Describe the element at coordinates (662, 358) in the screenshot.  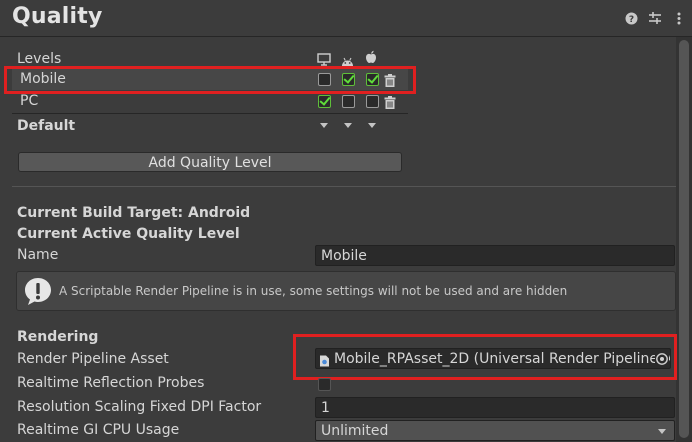
I see `object-picker-icon` at that location.